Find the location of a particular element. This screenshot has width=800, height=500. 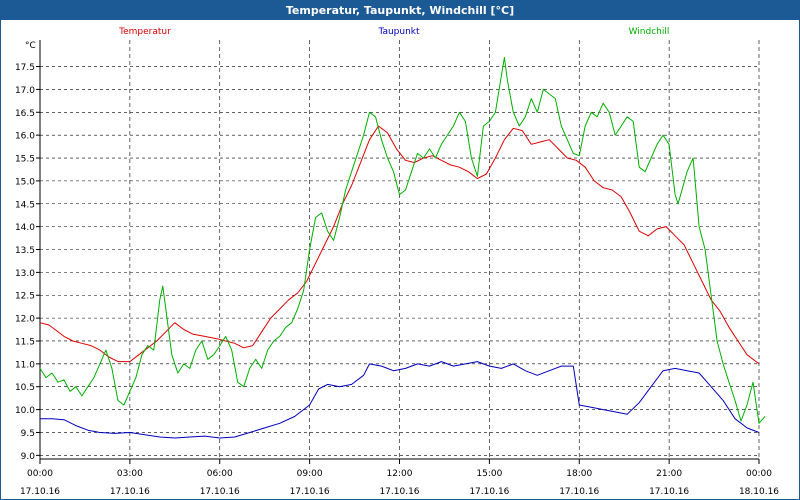

y-tick-label: 10.0 is located at coordinates (25, 411).